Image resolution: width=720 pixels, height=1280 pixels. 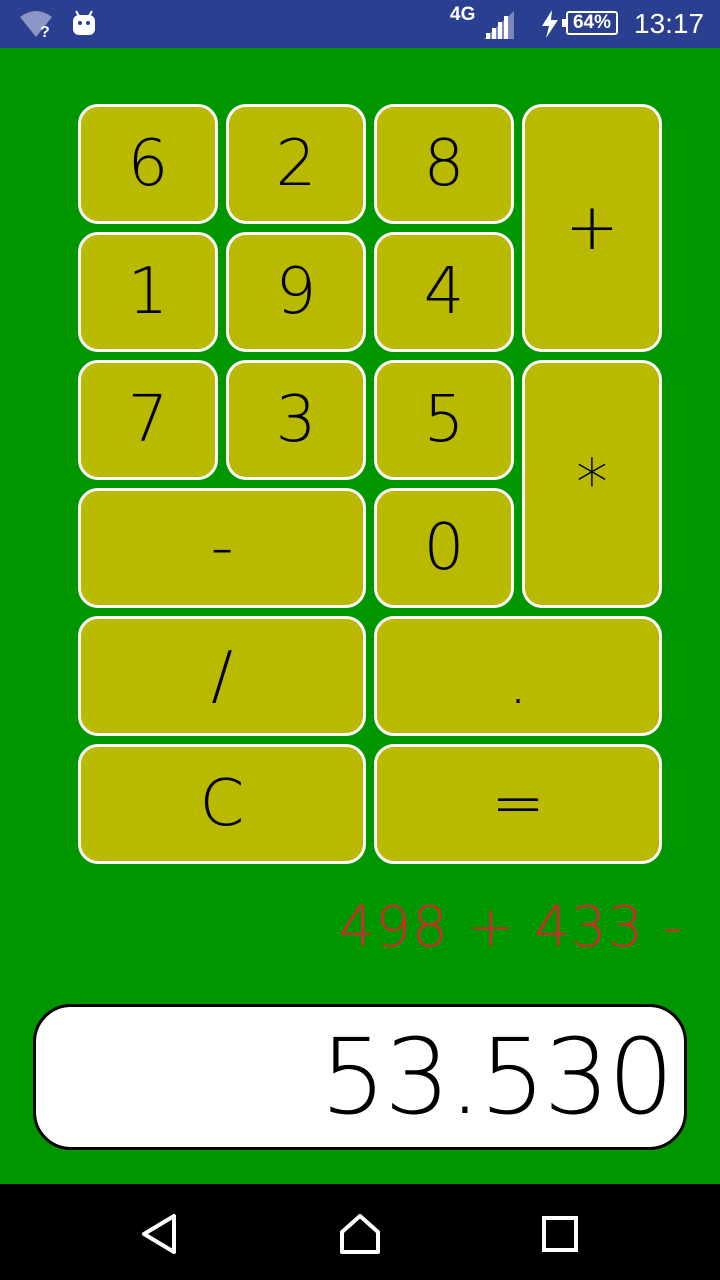 I want to click on battery-level: 64%, so click(x=592, y=22).